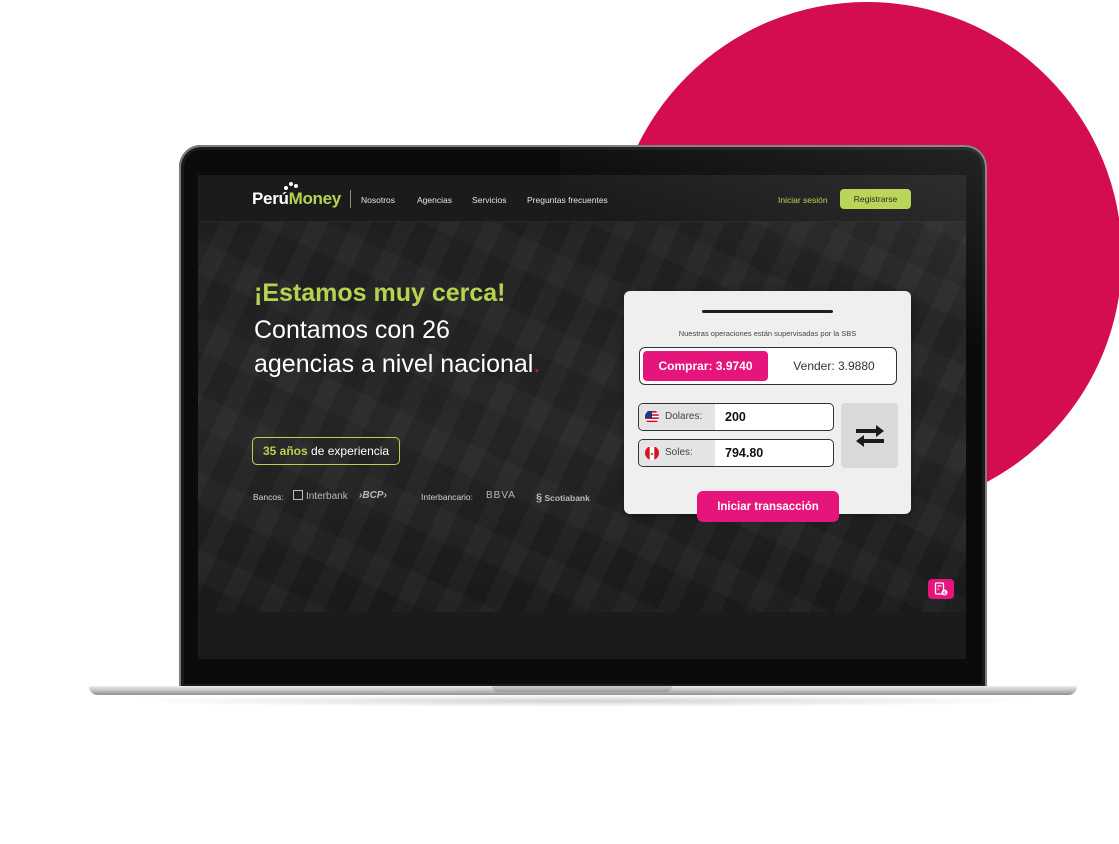  What do you see at coordinates (348, 451) in the screenshot?
I see `experience-text: de experiencia` at bounding box center [348, 451].